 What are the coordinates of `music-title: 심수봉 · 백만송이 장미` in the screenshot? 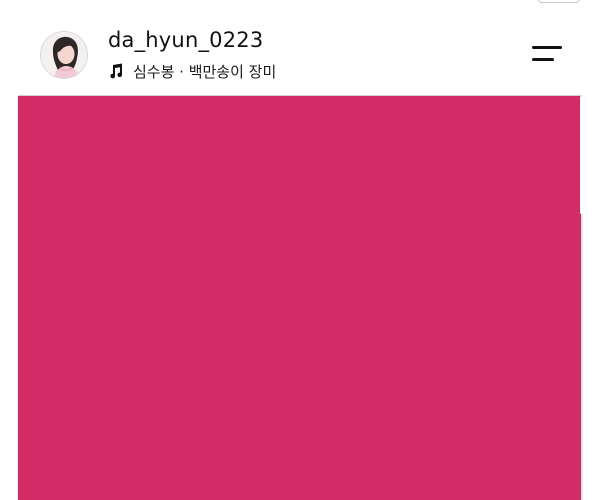 It's located at (205, 71).